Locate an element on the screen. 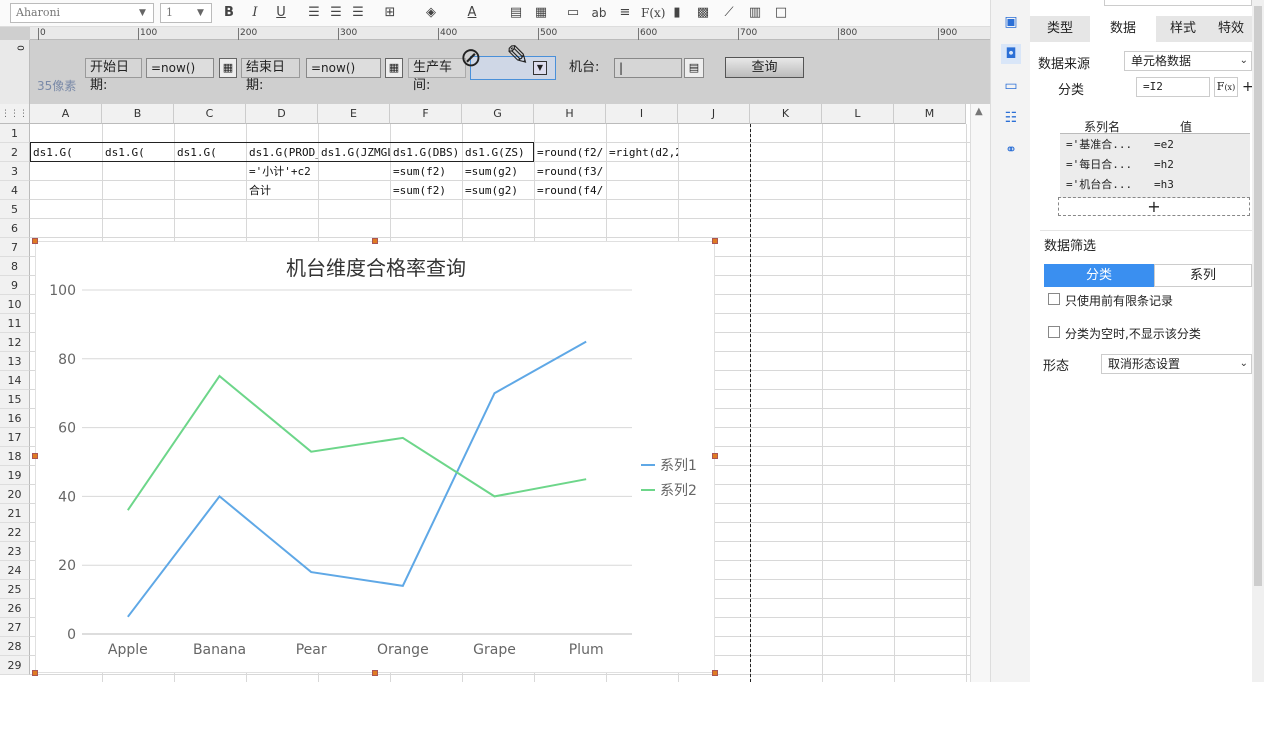  align-center-icon: ☰ is located at coordinates (336, 13).